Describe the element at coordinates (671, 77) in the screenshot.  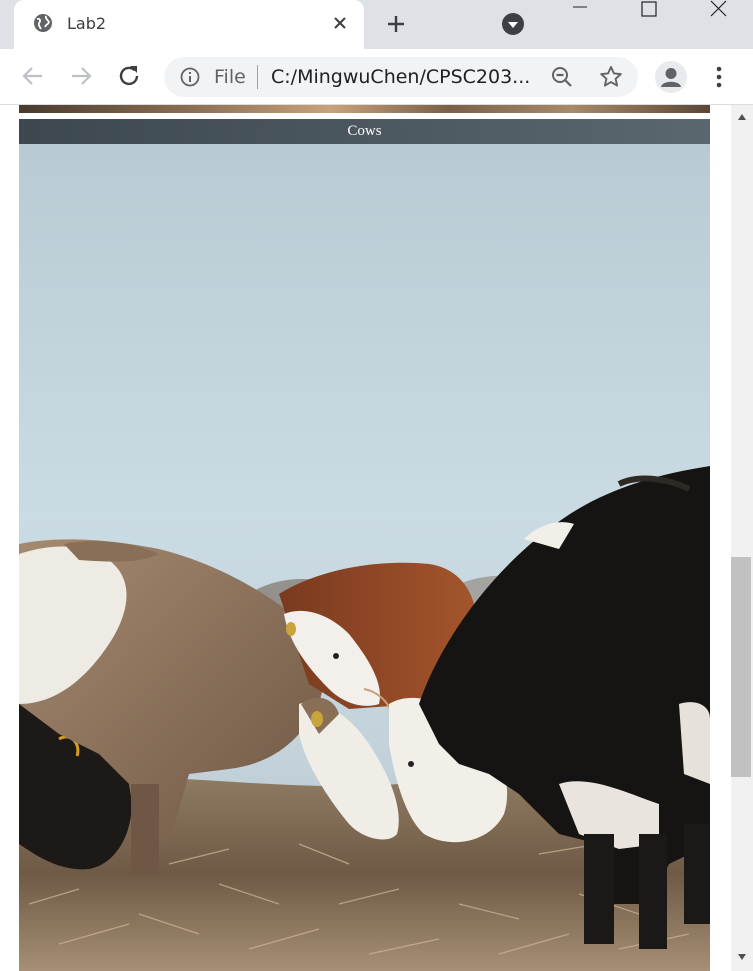
I see `profile-icon` at that location.